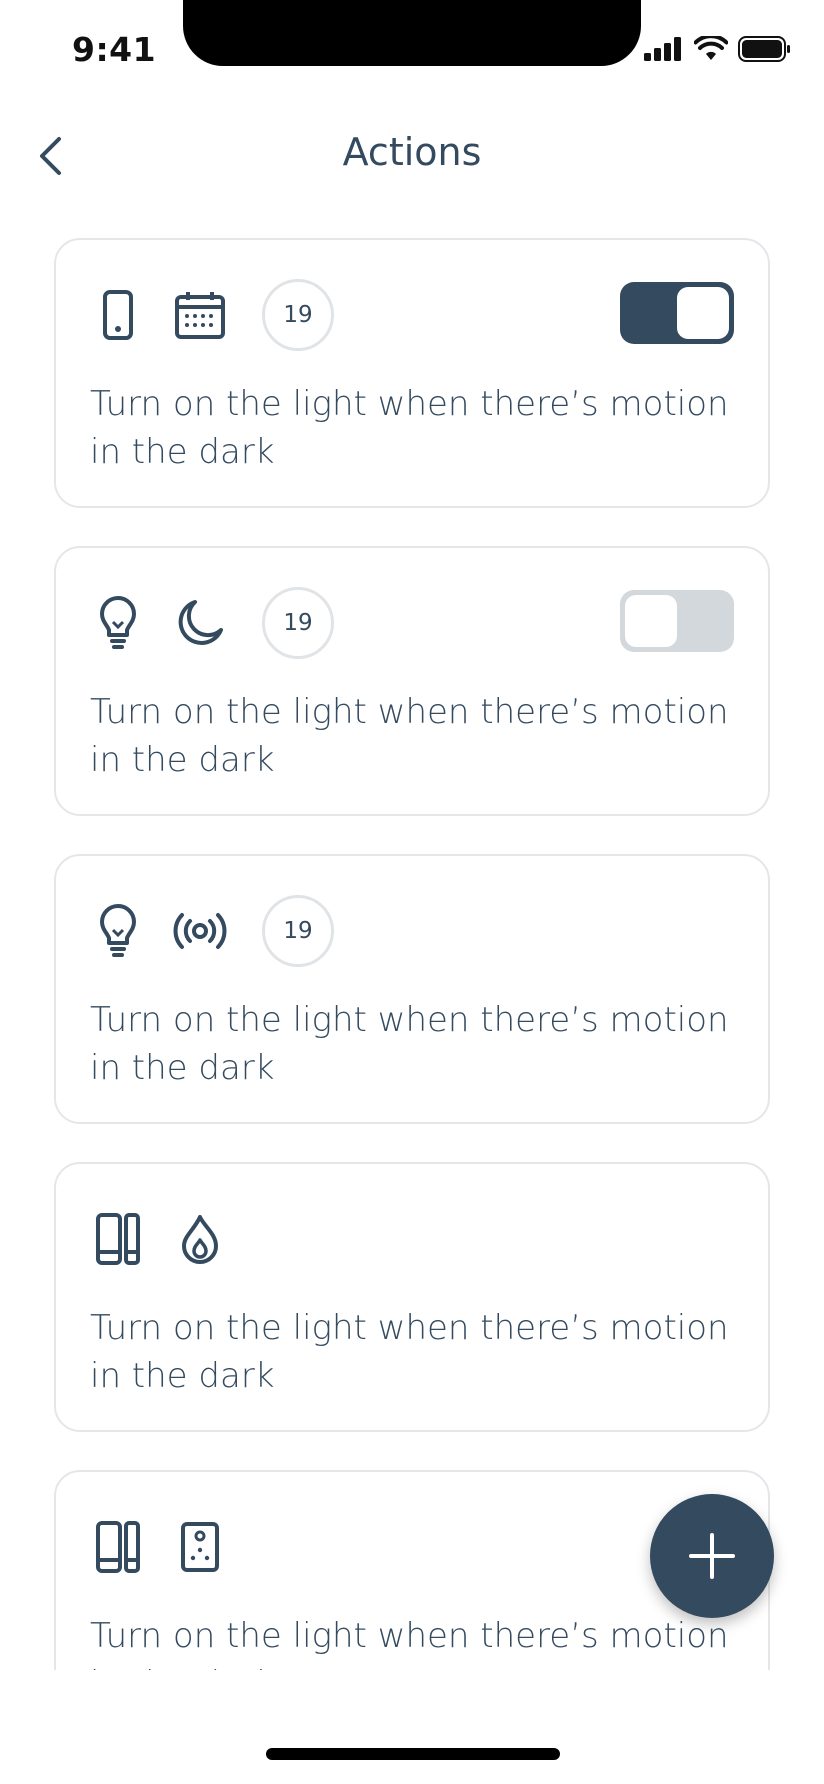 The image size is (824, 1784). I want to click on wifi-icon, so click(711, 48).